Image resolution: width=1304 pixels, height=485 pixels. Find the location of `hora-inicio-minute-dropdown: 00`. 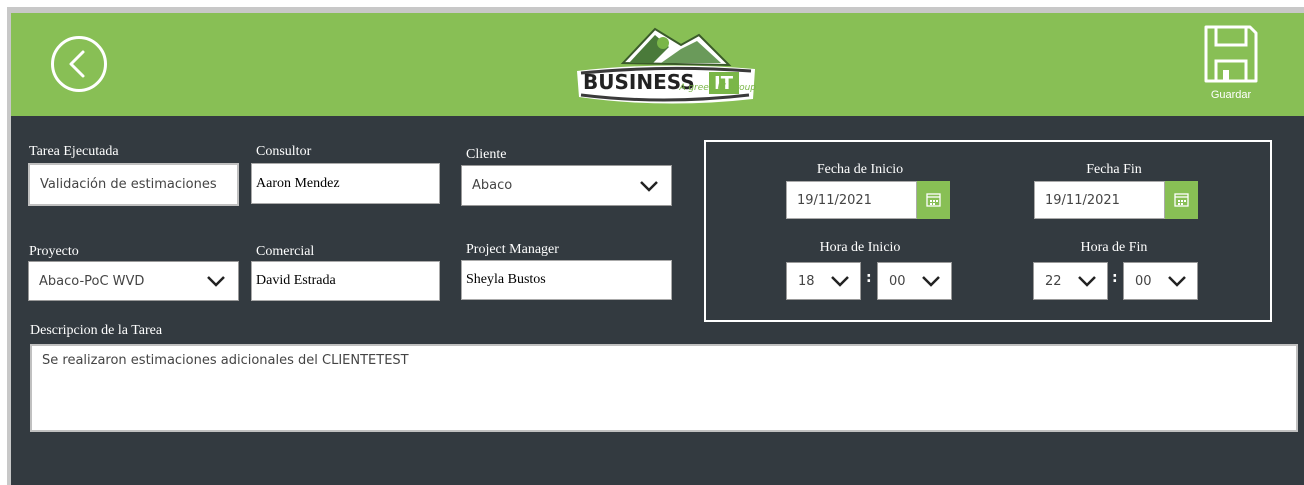

hora-inicio-minute-dropdown: 00 is located at coordinates (914, 281).